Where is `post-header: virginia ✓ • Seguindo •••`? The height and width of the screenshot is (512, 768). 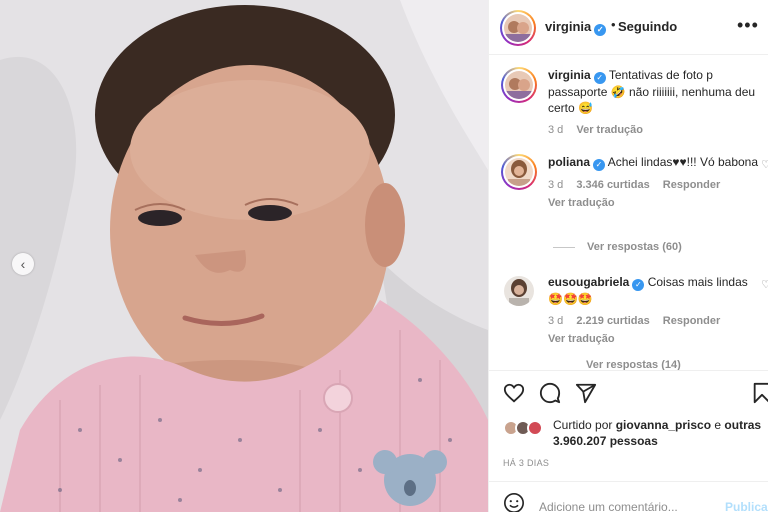
post-header: virginia ✓ • Seguindo ••• is located at coordinates (628, 27).